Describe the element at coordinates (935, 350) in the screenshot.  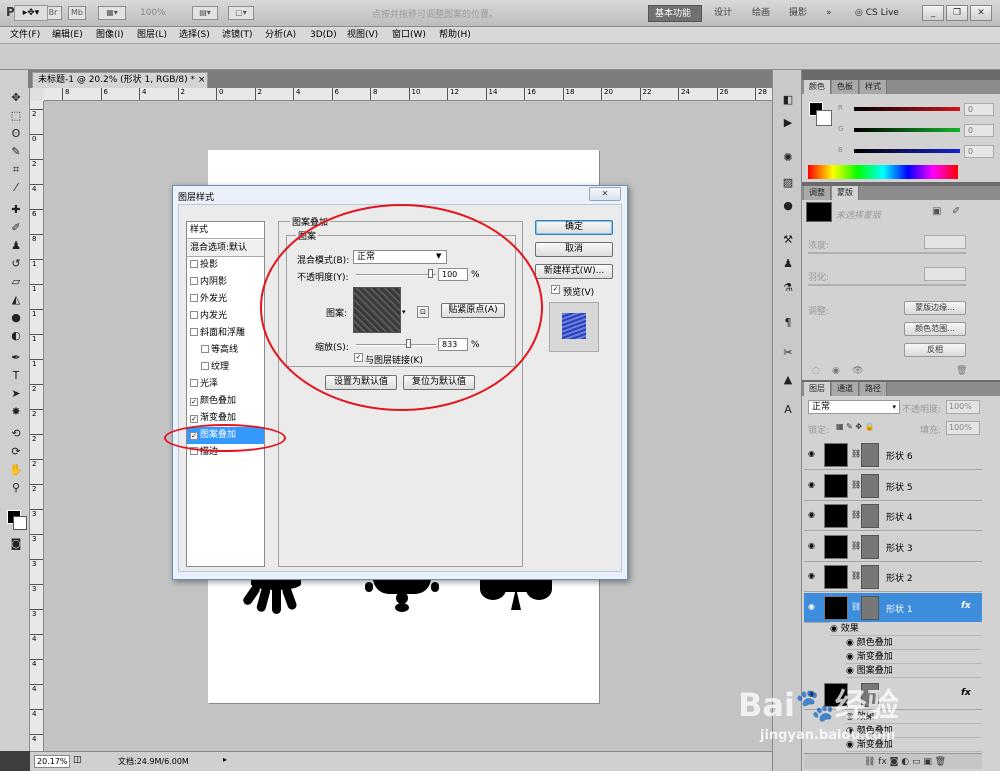
I see `invert-button: 反相` at that location.